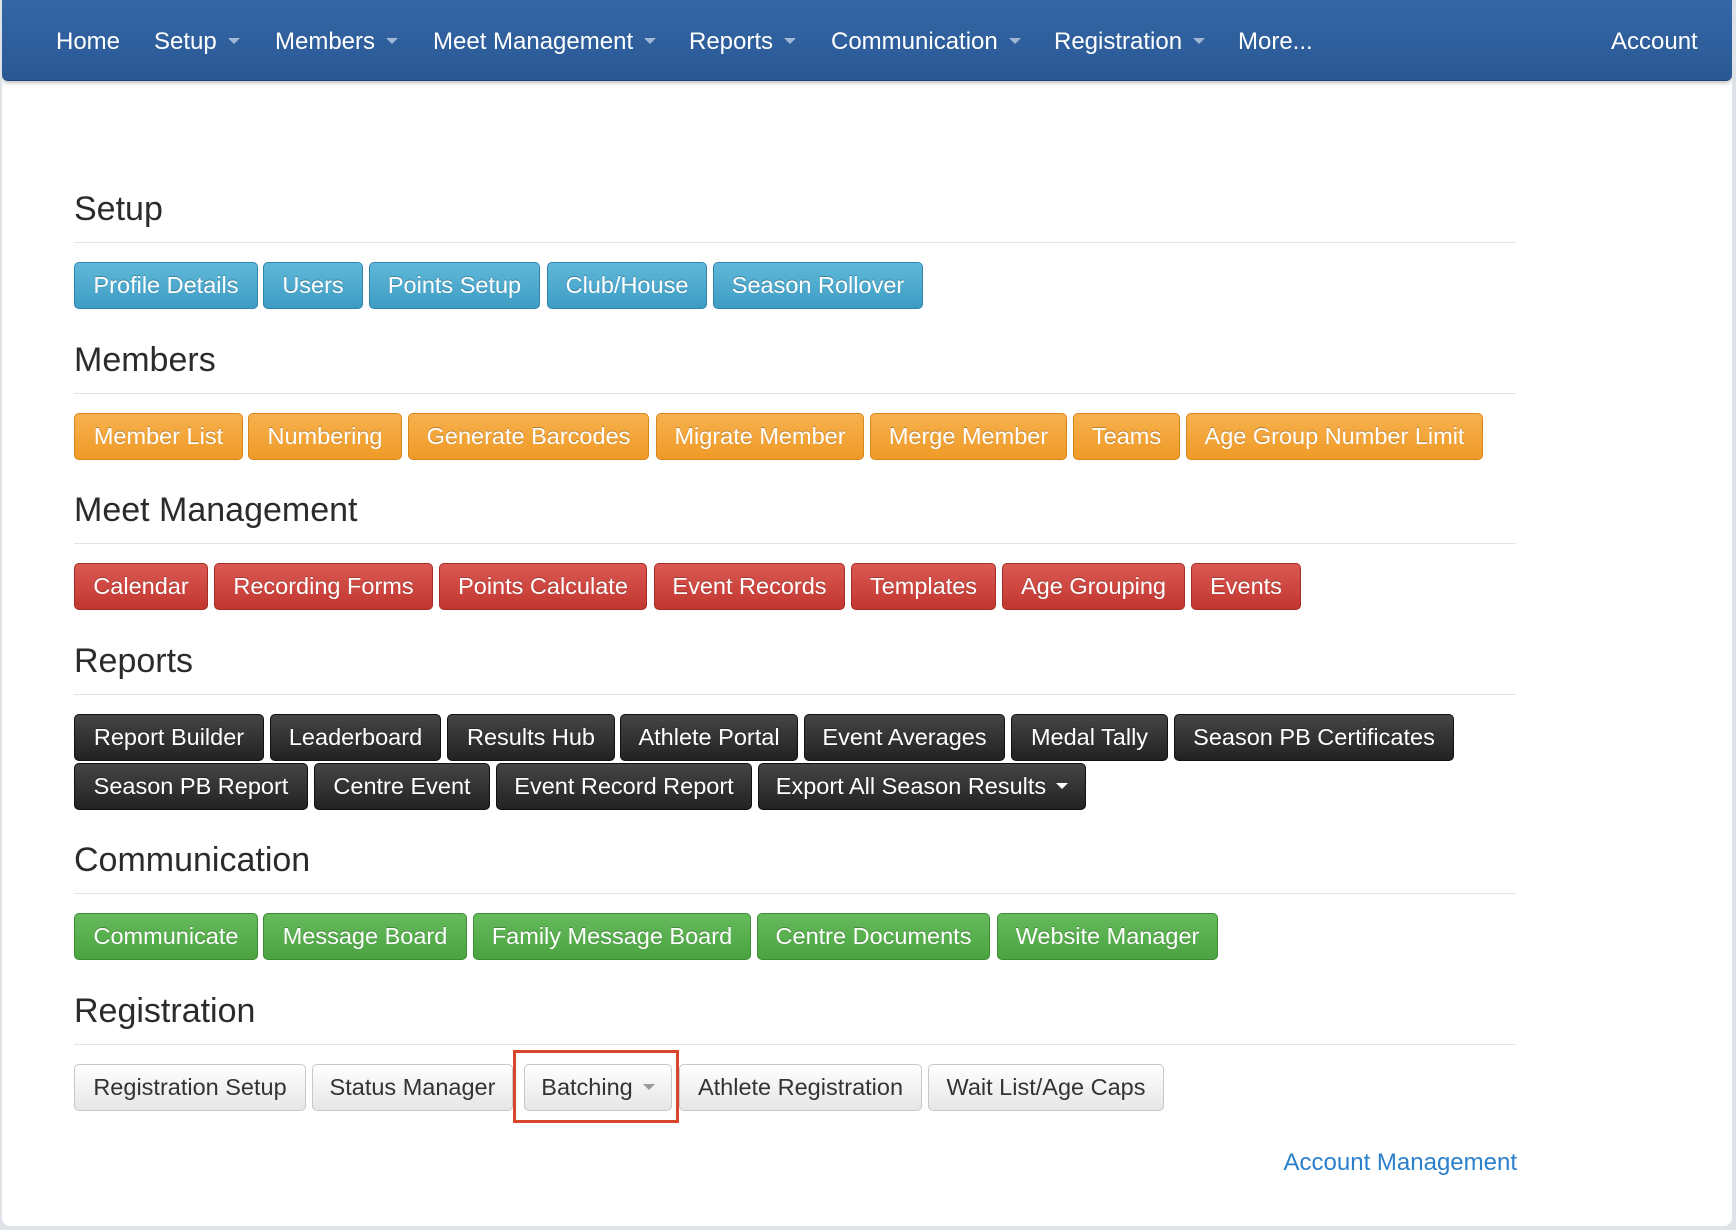  What do you see at coordinates (624, 786) in the screenshot?
I see `event-record-report-button: Event Record Report` at bounding box center [624, 786].